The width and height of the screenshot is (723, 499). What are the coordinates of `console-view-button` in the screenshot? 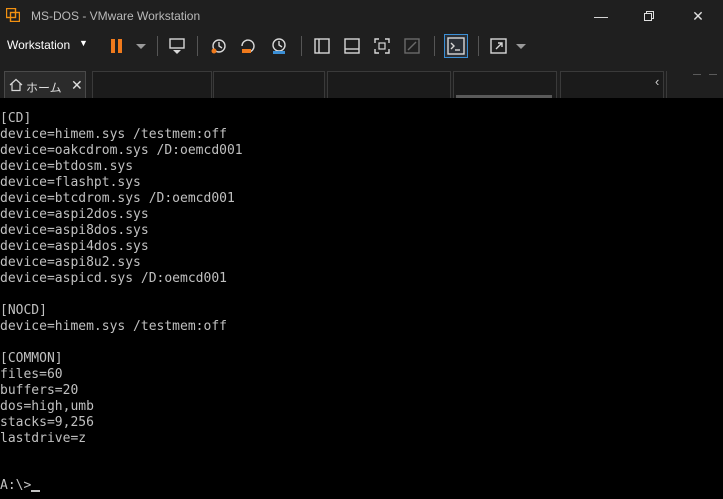 It's located at (456, 46).